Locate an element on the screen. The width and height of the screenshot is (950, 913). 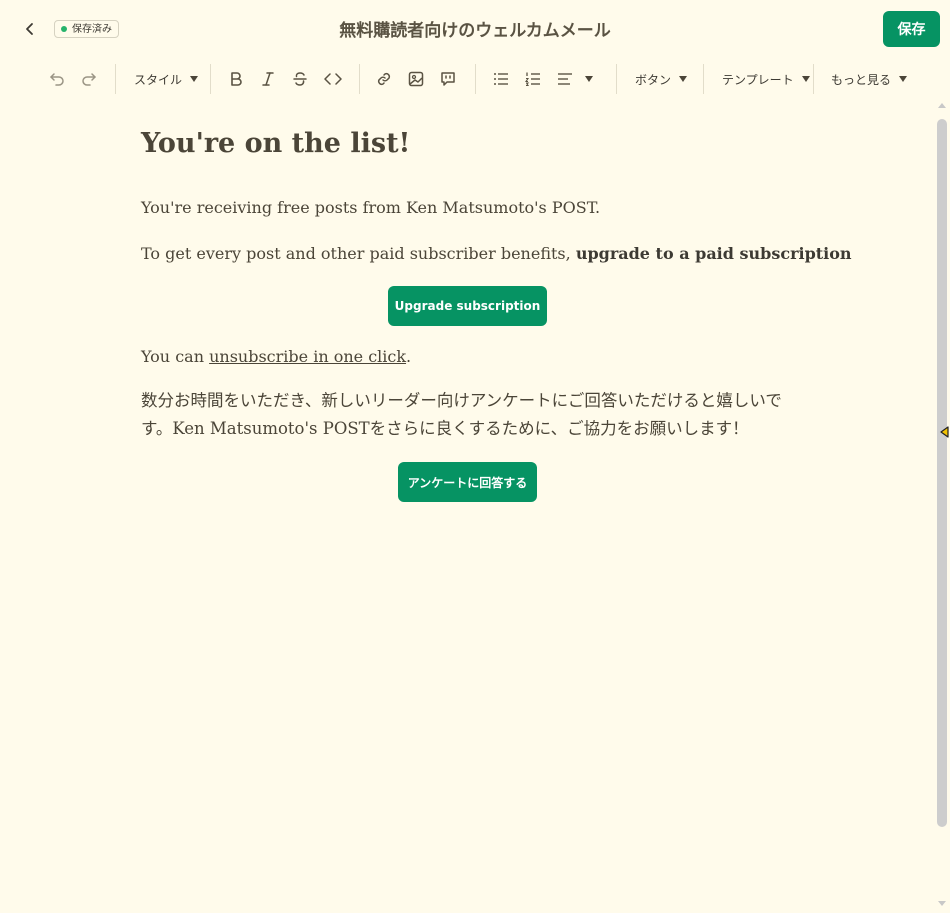
strikethrough-icon is located at coordinates (300, 79).